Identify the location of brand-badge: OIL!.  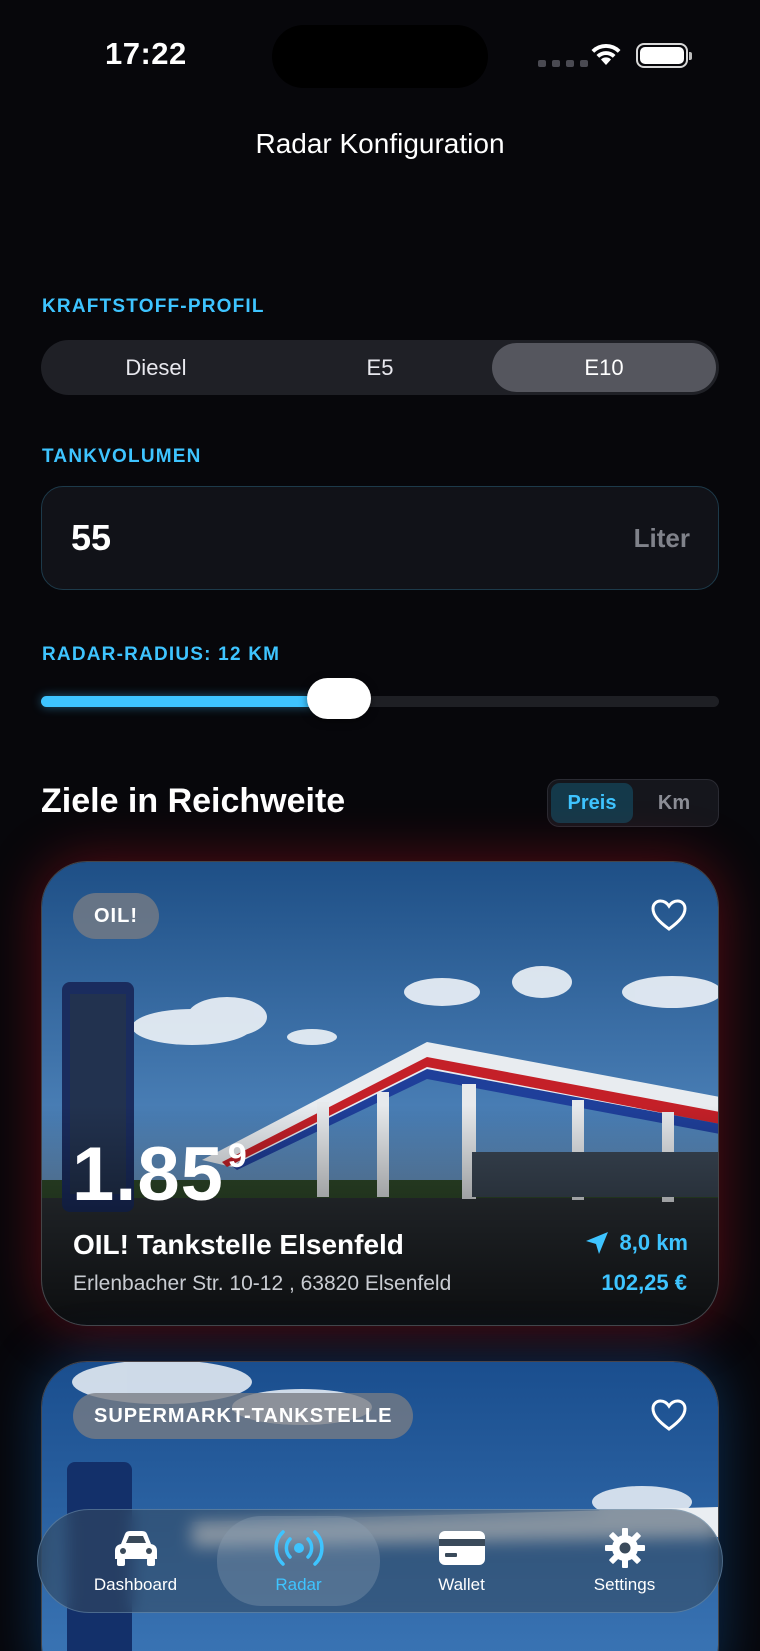
(116, 916).